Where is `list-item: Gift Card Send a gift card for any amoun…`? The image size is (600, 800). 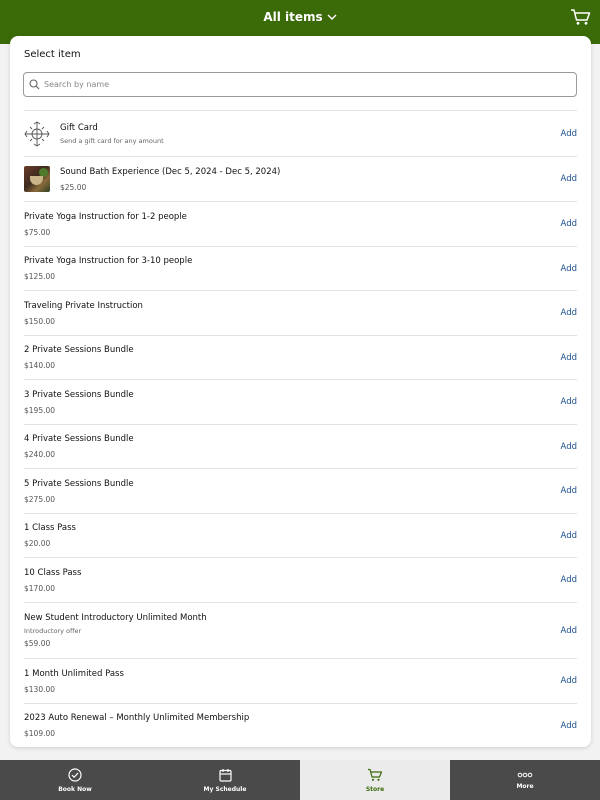
list-item: Gift Card Send a gift card for any amoun… is located at coordinates (300, 133).